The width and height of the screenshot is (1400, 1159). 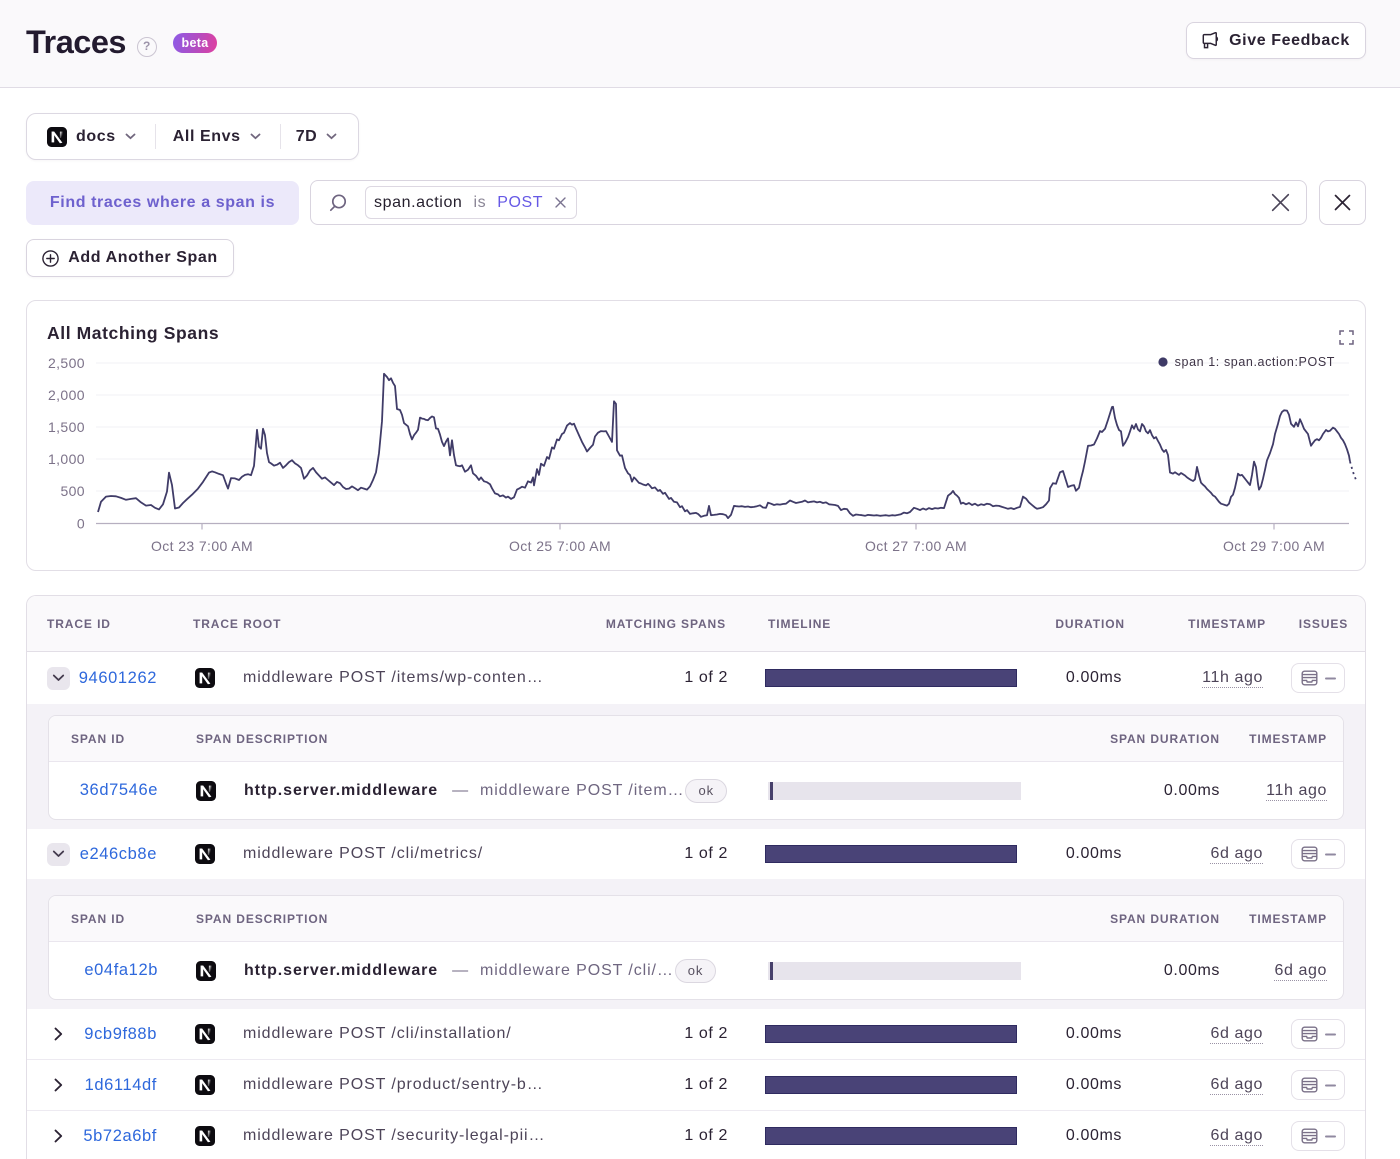 What do you see at coordinates (66, 427) in the screenshot?
I see `svg-text: 1,500` at bounding box center [66, 427].